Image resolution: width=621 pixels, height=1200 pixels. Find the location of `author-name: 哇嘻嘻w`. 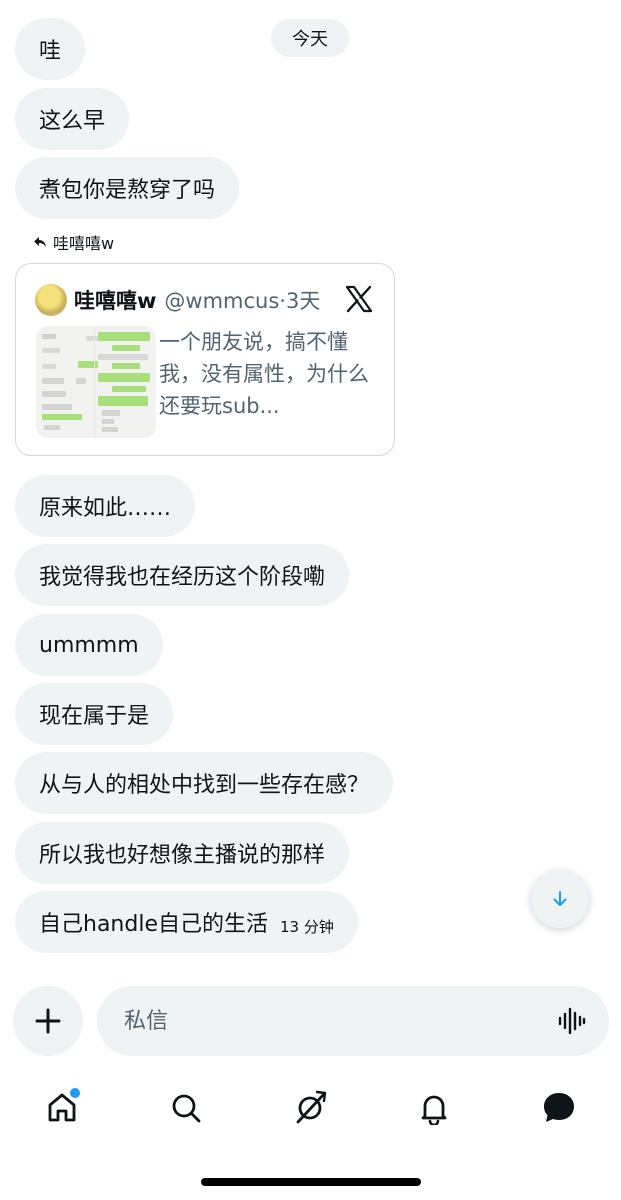

author-name: 哇嘻嘻w is located at coordinates (115, 301).